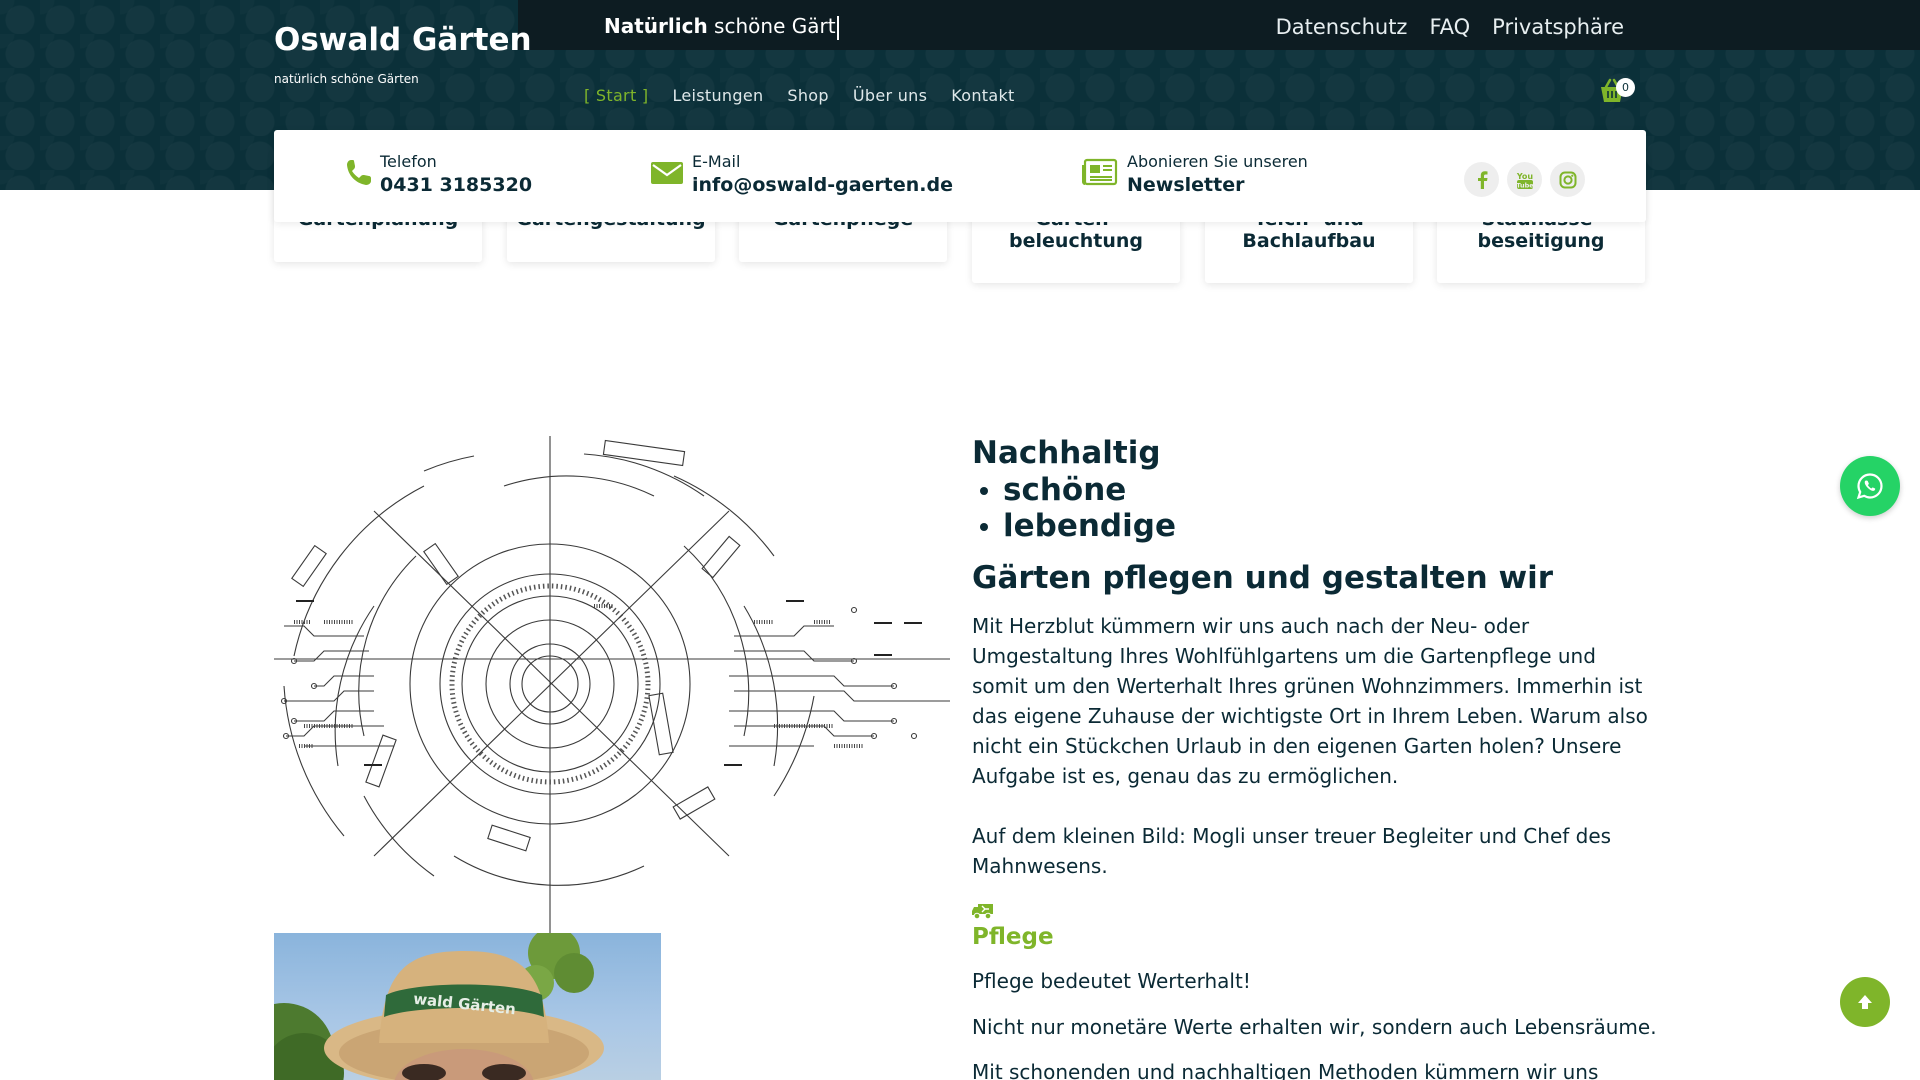  Describe the element at coordinates (616, 95) in the screenshot. I see `nav-start: [ Start ]` at that location.